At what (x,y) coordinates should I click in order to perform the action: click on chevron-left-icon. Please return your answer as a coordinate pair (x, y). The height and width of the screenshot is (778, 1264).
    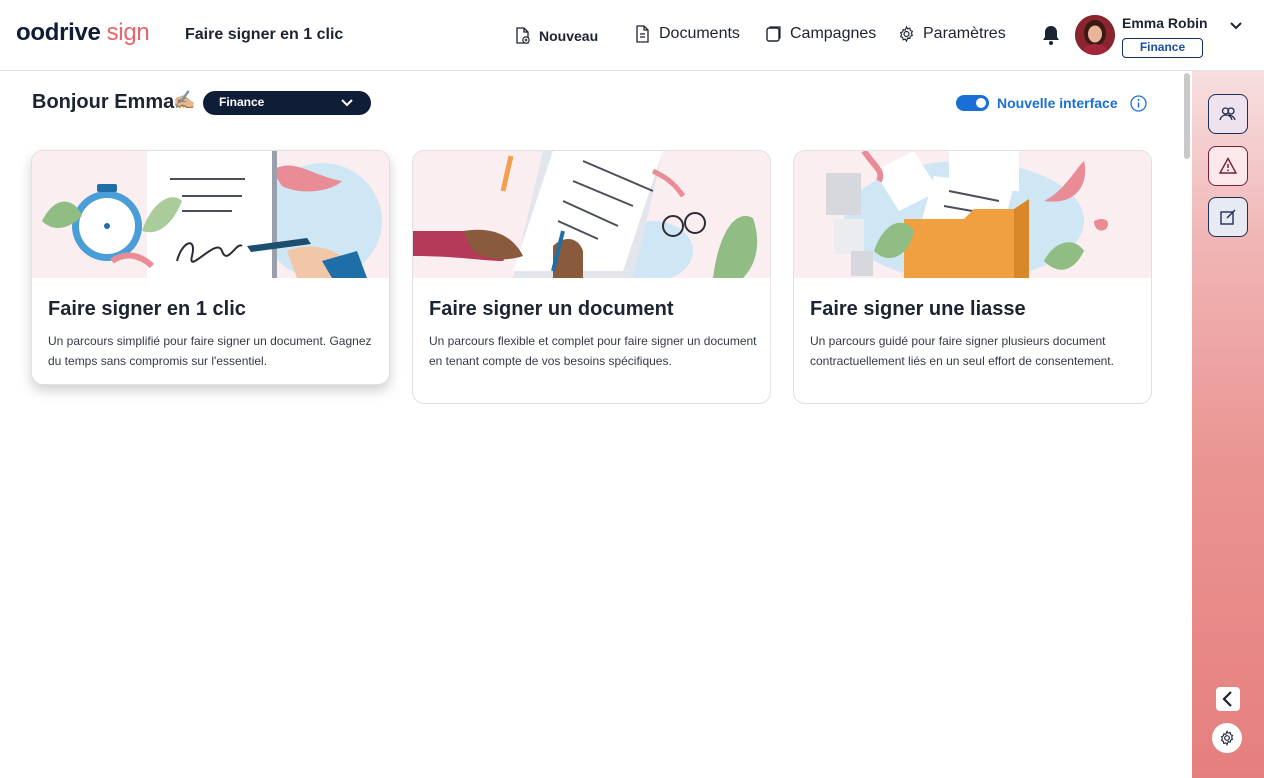
    Looking at the image, I should click on (1227, 699).